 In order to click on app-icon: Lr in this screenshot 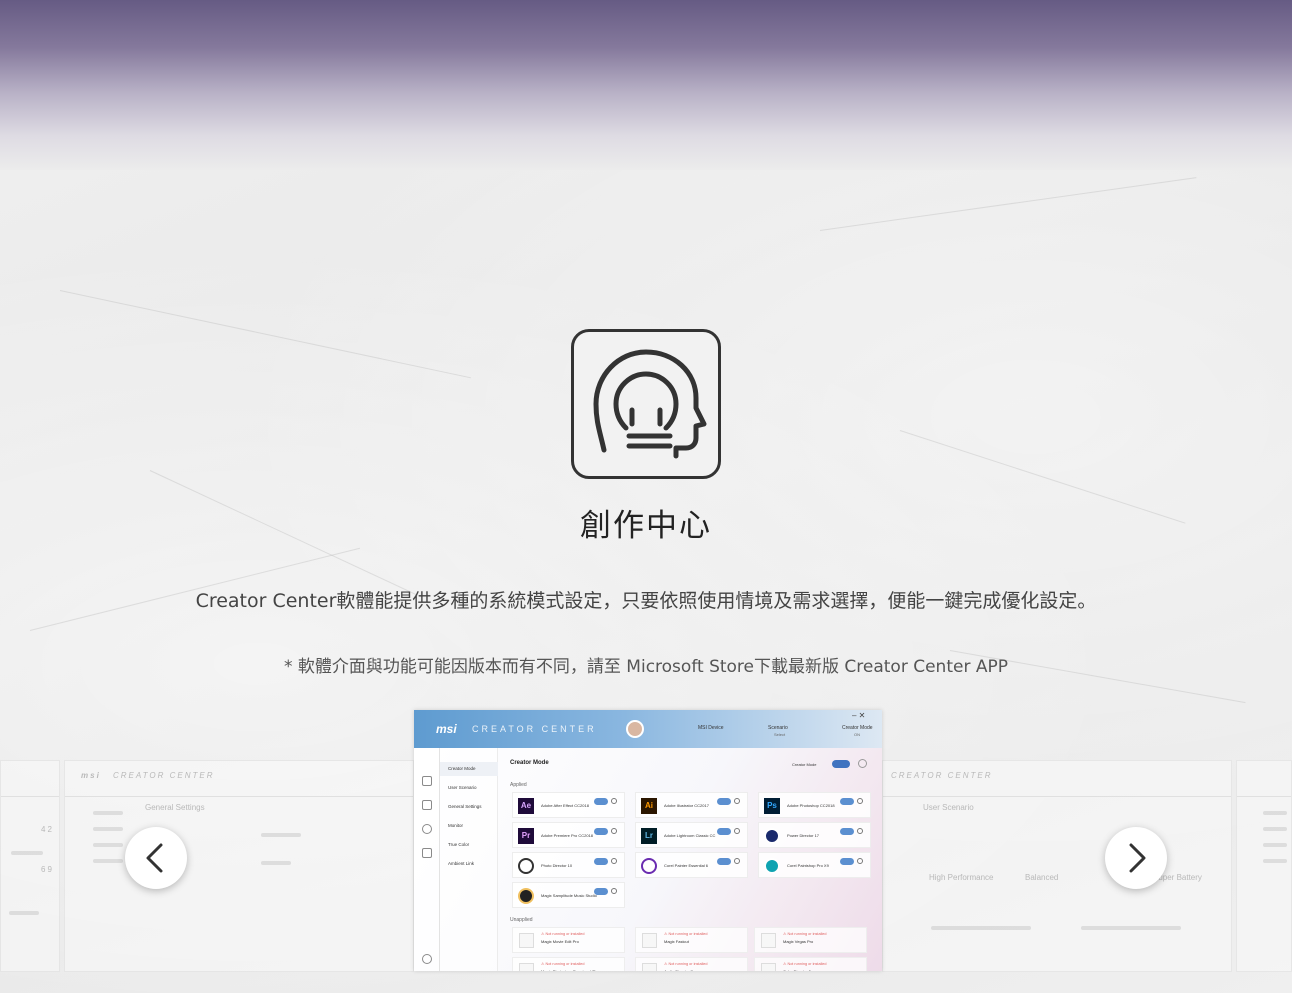, I will do `click(649, 836)`.